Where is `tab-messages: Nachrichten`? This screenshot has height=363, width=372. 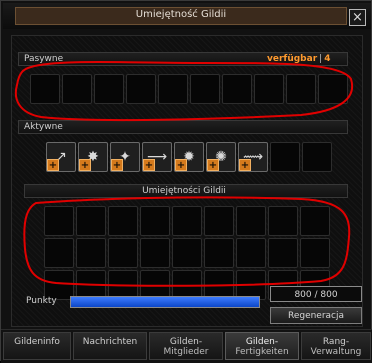 tab-messages: Nachrichten is located at coordinates (110, 346).